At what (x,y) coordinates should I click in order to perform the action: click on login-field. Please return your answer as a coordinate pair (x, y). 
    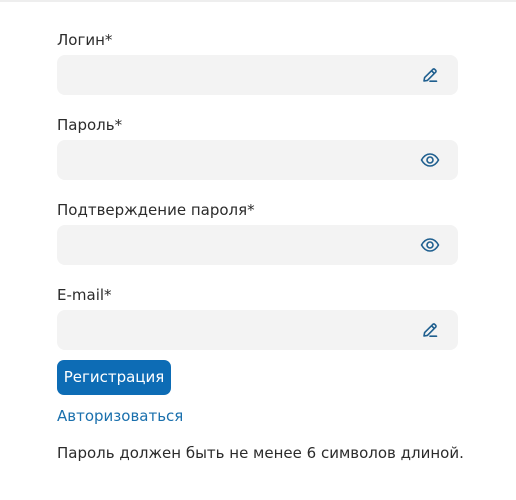
    Looking at the image, I should click on (257, 75).